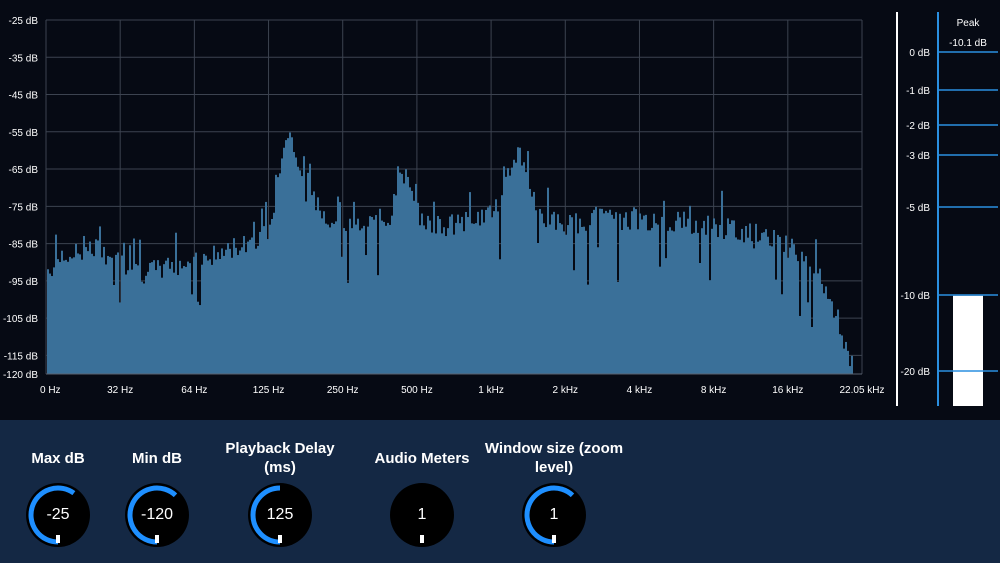  Describe the element at coordinates (280, 515) in the screenshot. I see `playback-delay-knob: 125` at that location.